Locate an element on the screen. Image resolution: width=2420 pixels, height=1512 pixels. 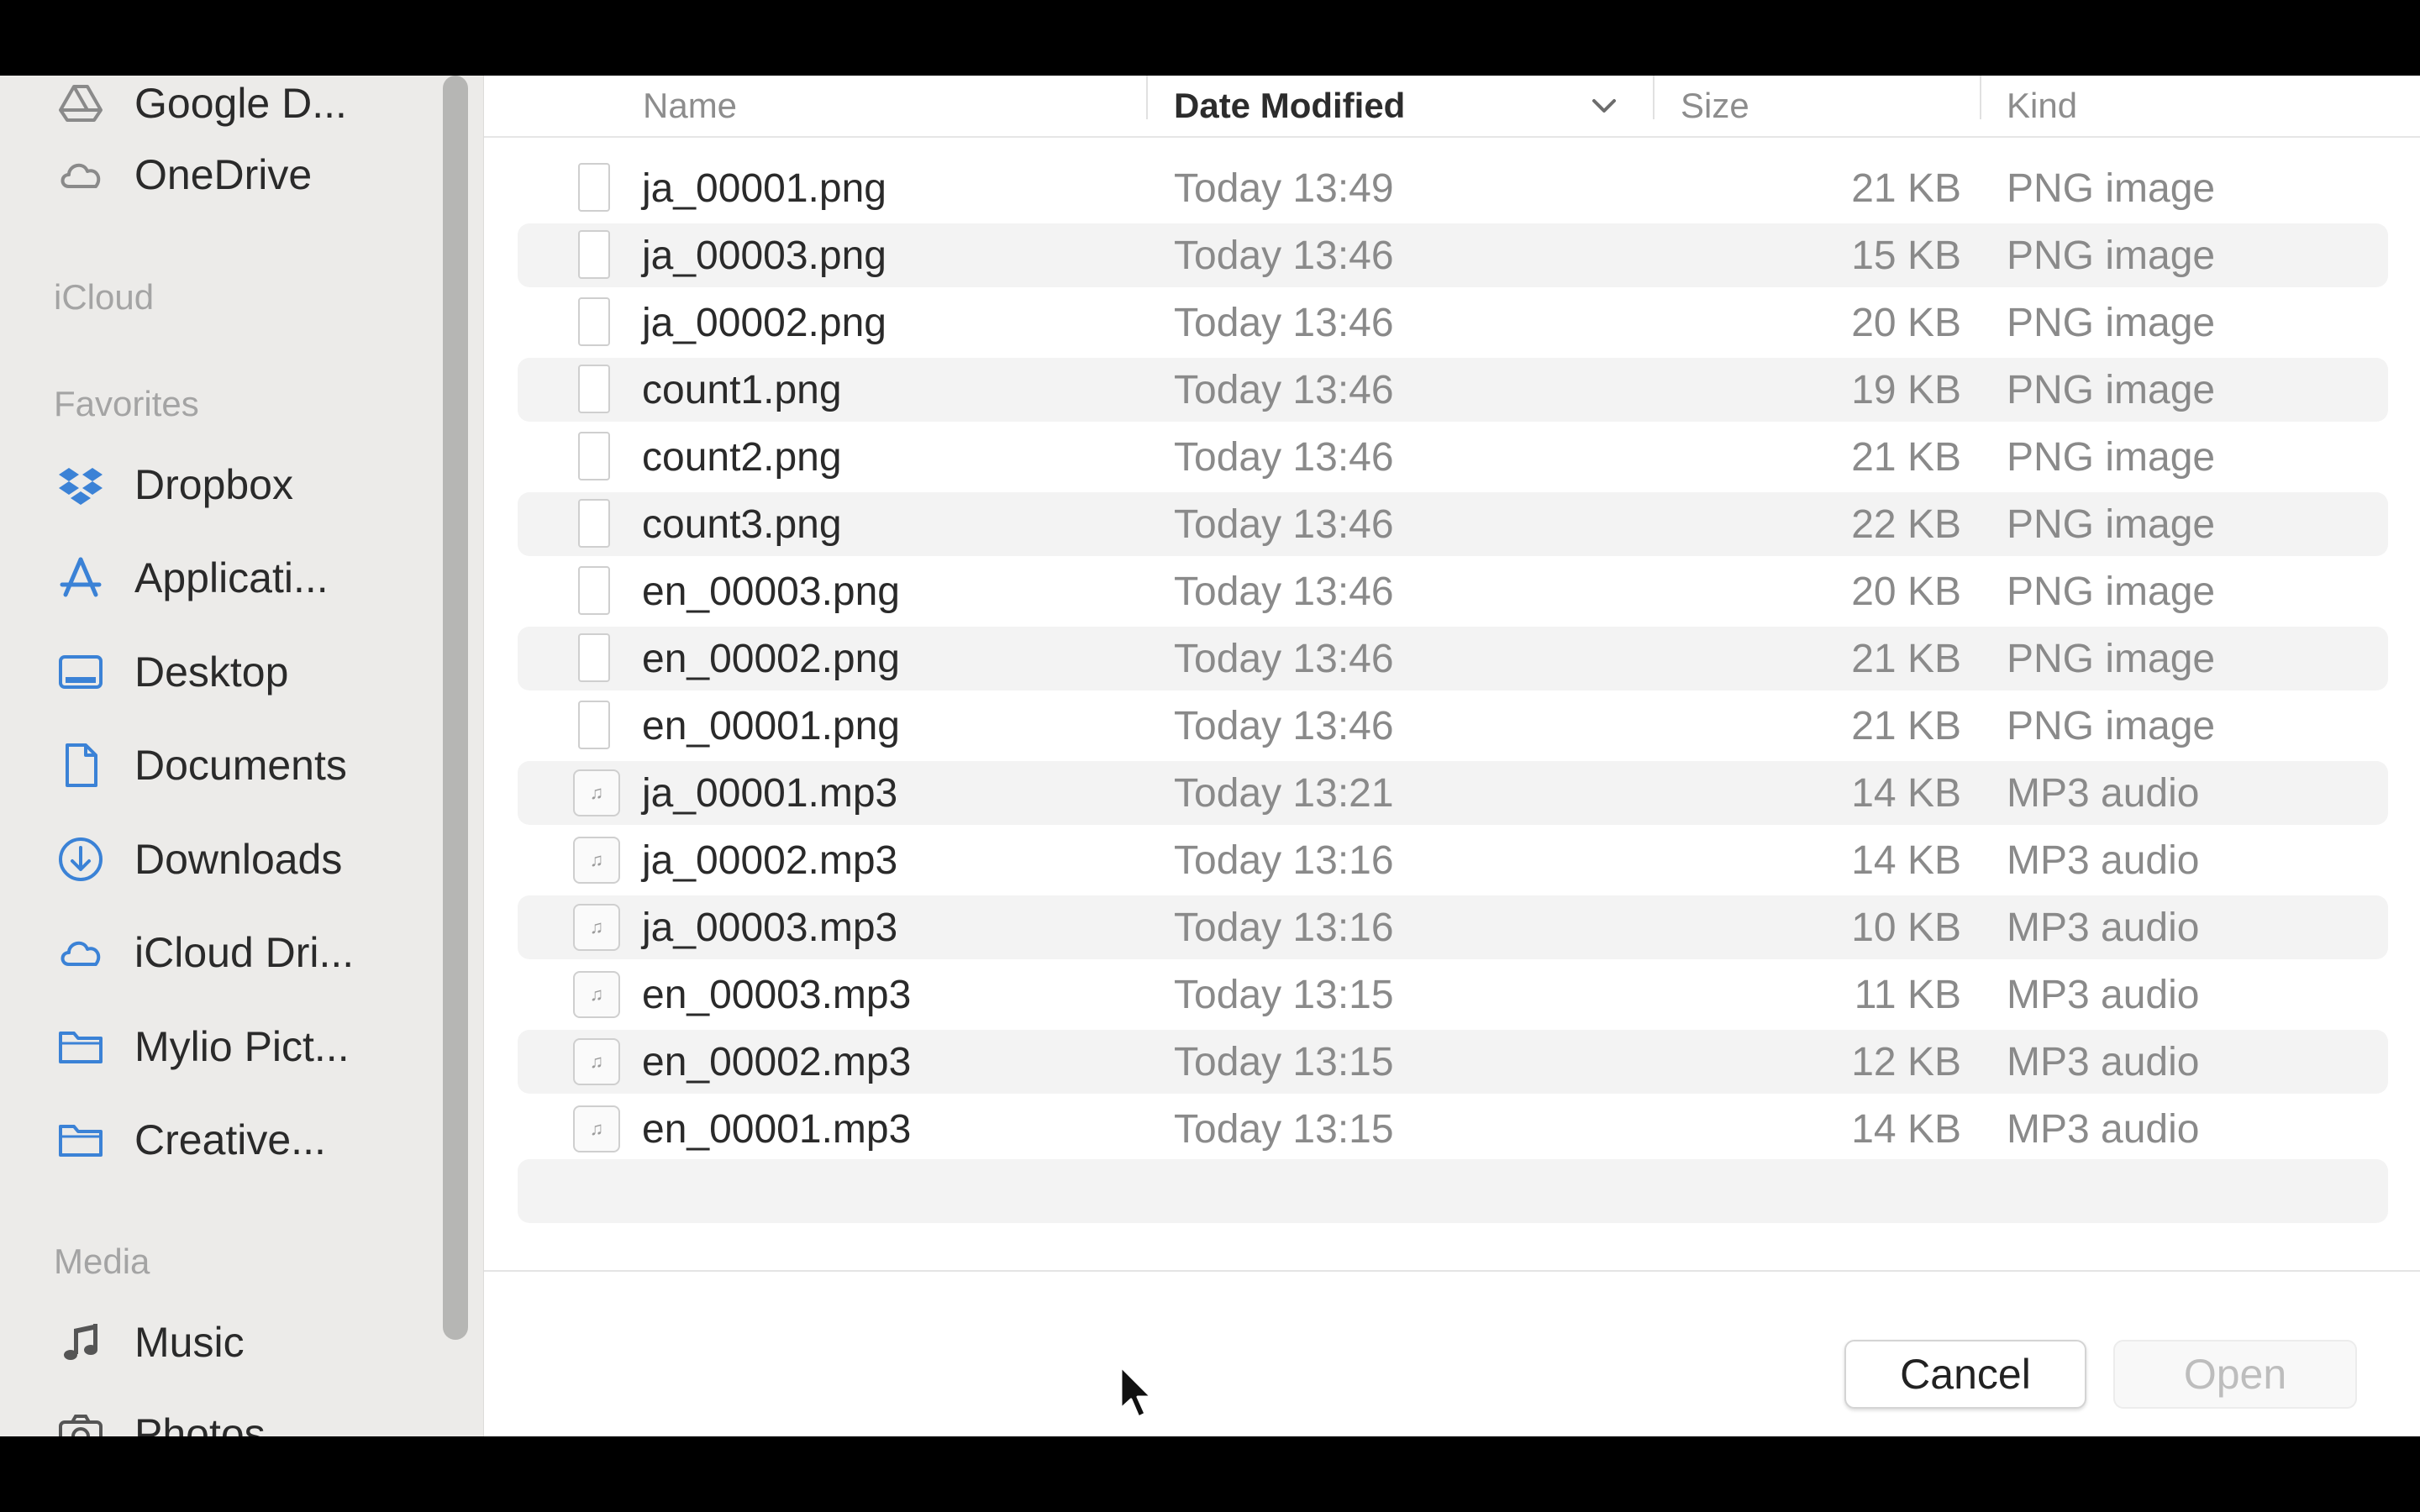
cancel-button: Cancel is located at coordinates (1965, 1374).